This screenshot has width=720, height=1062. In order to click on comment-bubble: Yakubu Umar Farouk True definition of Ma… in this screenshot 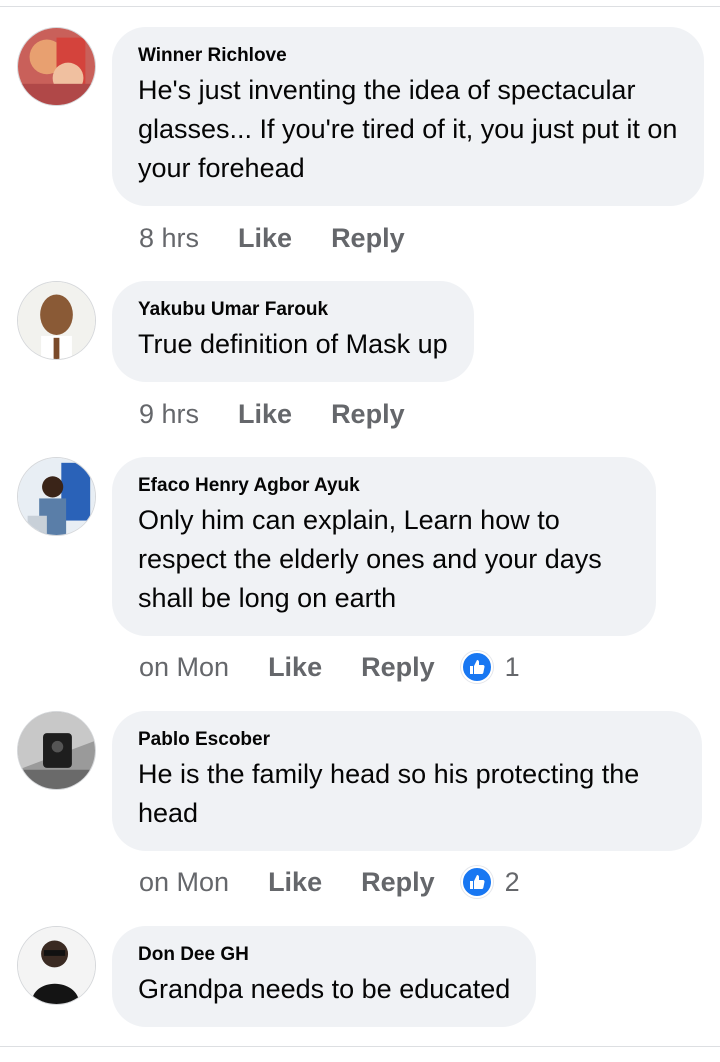, I will do `click(293, 331)`.